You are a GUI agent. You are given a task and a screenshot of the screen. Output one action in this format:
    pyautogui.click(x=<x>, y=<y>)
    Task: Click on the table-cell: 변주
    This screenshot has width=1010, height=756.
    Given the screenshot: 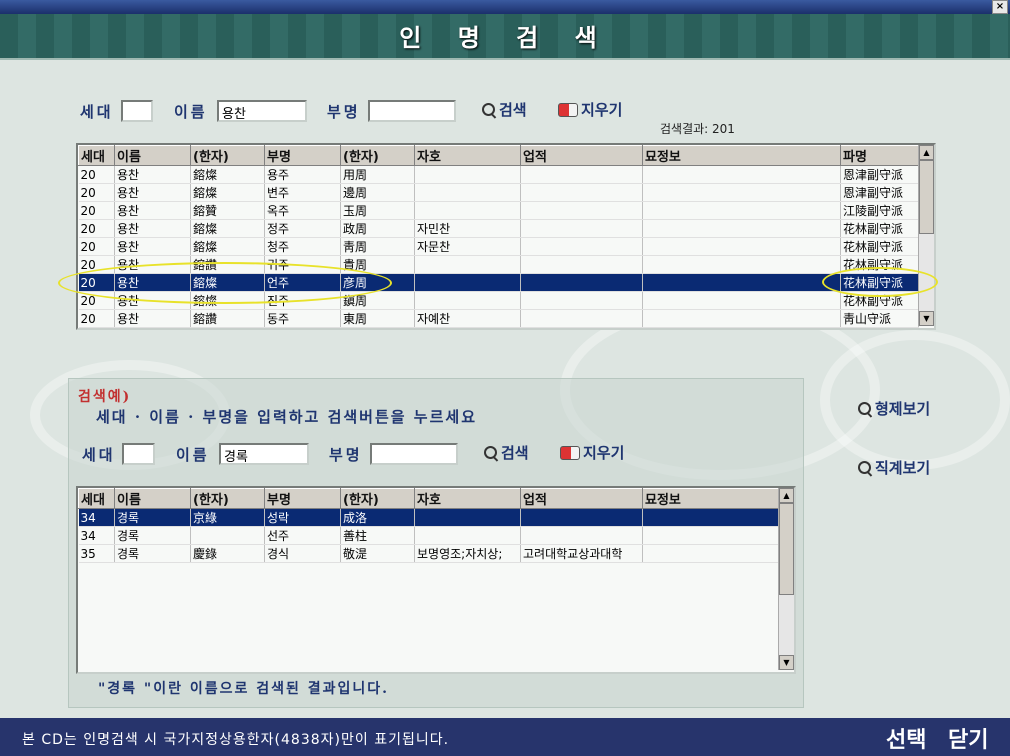 What is the action you would take?
    pyautogui.click(x=302, y=192)
    